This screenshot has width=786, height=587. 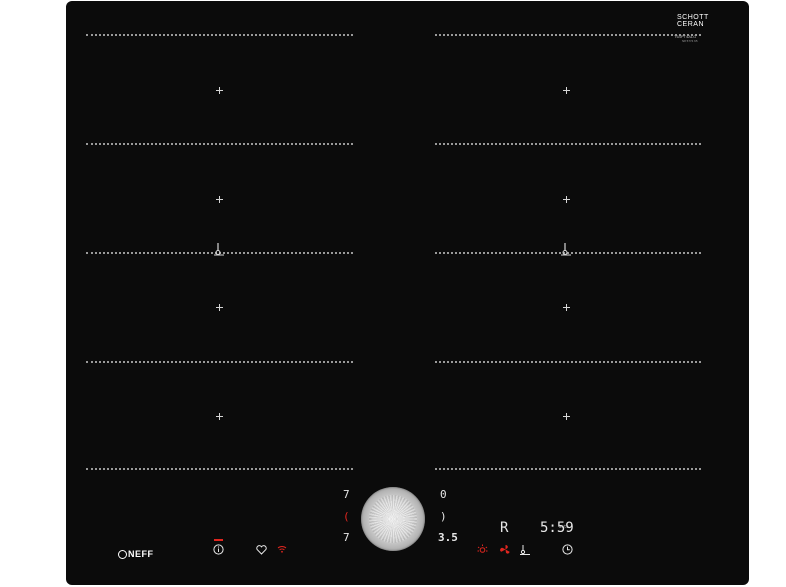 I want to click on neff-ring-icon, so click(x=122, y=554).